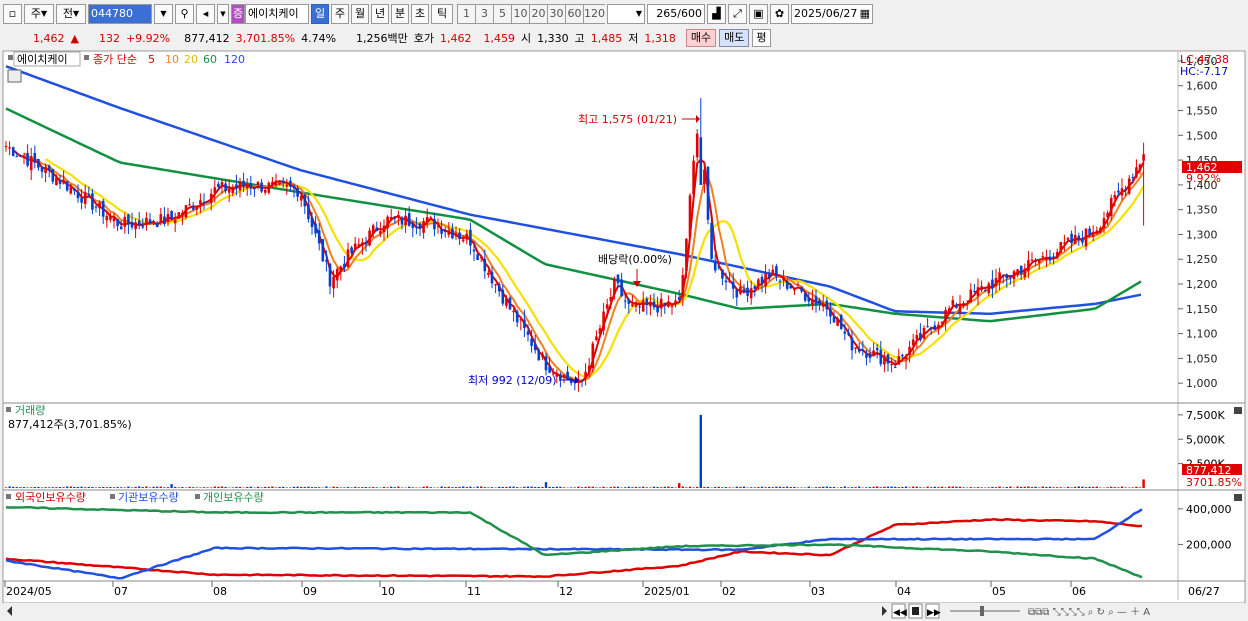  Describe the element at coordinates (14, 76) in the screenshot. I see `table-icon` at that location.